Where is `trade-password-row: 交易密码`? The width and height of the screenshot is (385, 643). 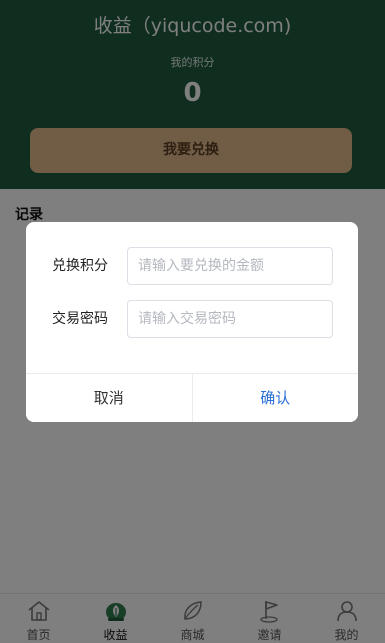 trade-password-row: 交易密码 is located at coordinates (192, 319).